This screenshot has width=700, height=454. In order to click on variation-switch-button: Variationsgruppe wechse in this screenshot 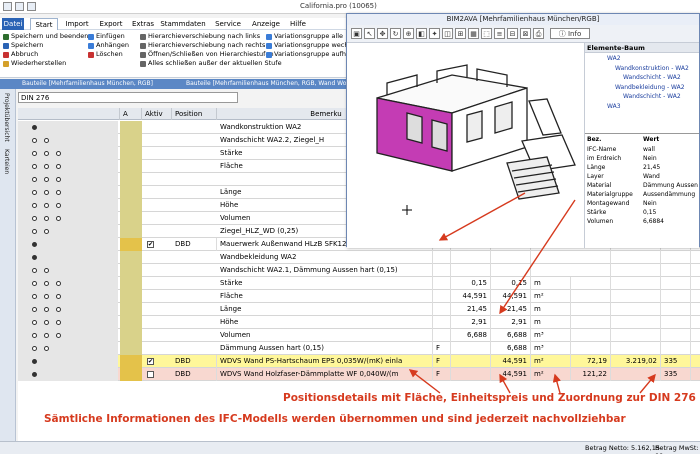, I will do `click(311, 45)`.